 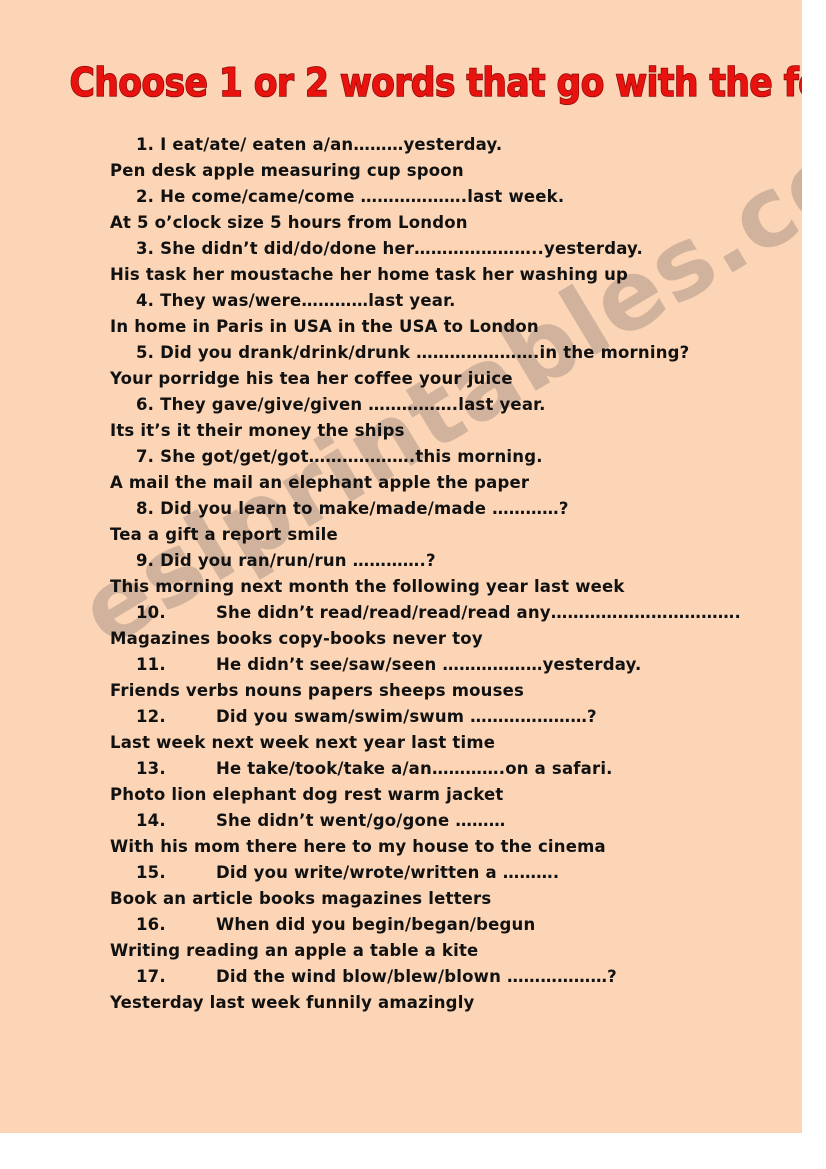 I want to click on exercise-number: 10., so click(x=151, y=612).